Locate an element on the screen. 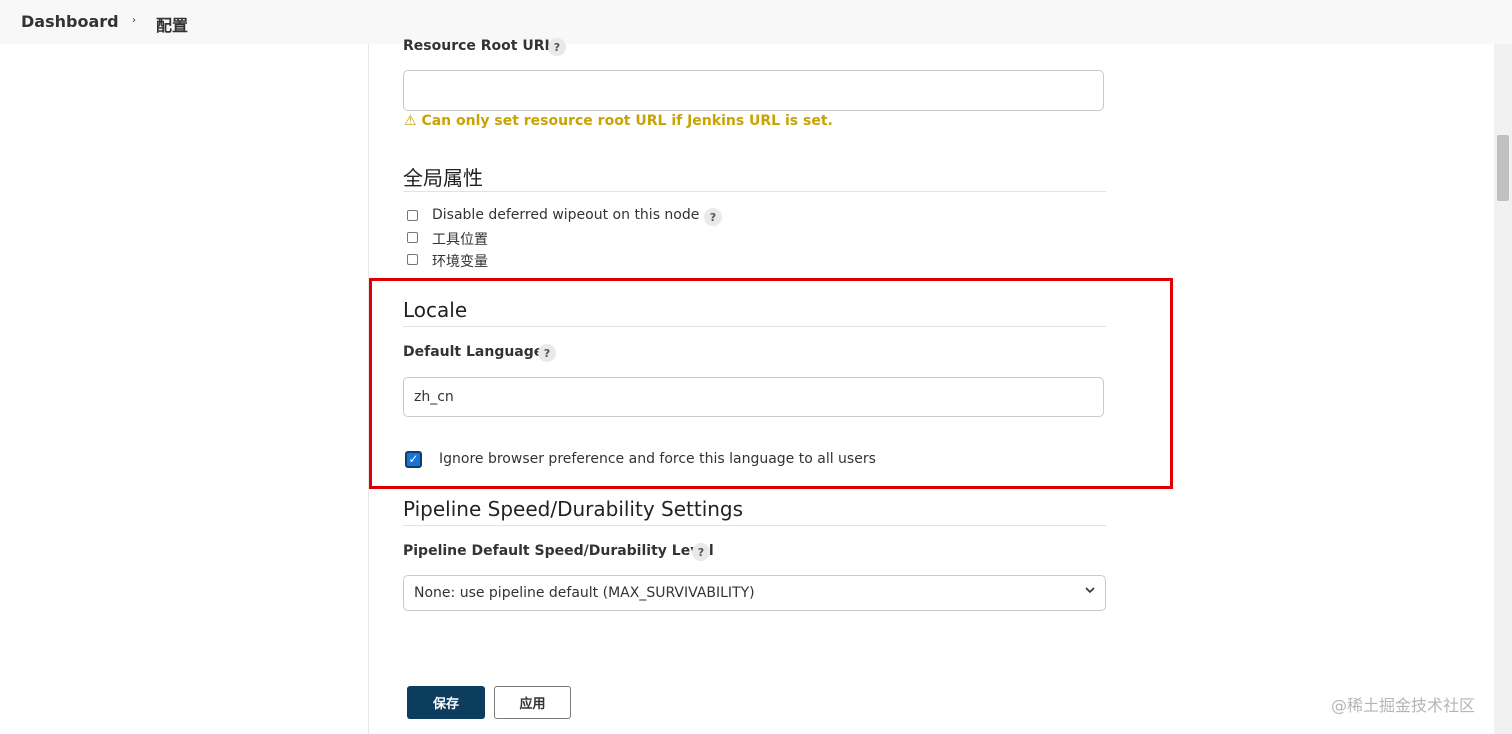 The height and width of the screenshot is (734, 1512). tool-locations-checkbox is located at coordinates (412, 237).